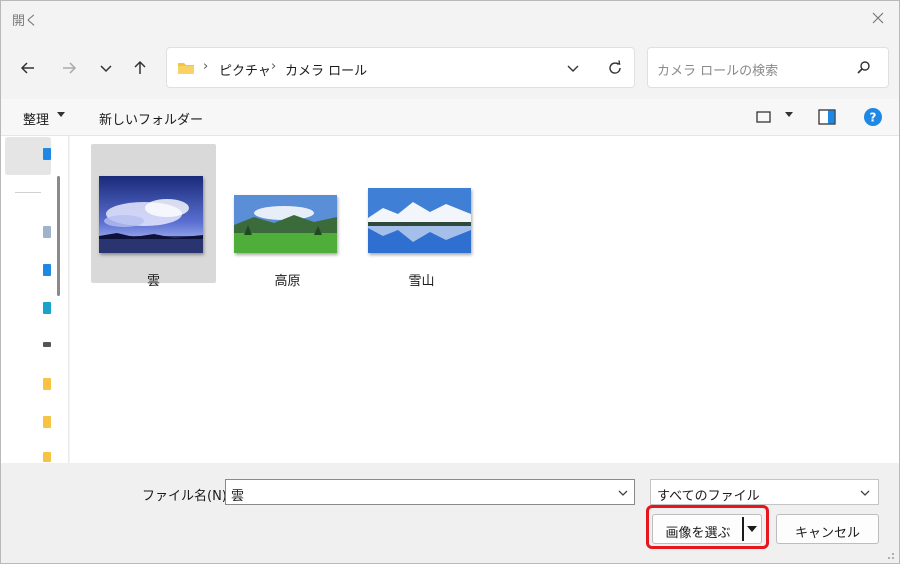  What do you see at coordinates (140, 68) in the screenshot?
I see `up-folder-icon` at bounding box center [140, 68].